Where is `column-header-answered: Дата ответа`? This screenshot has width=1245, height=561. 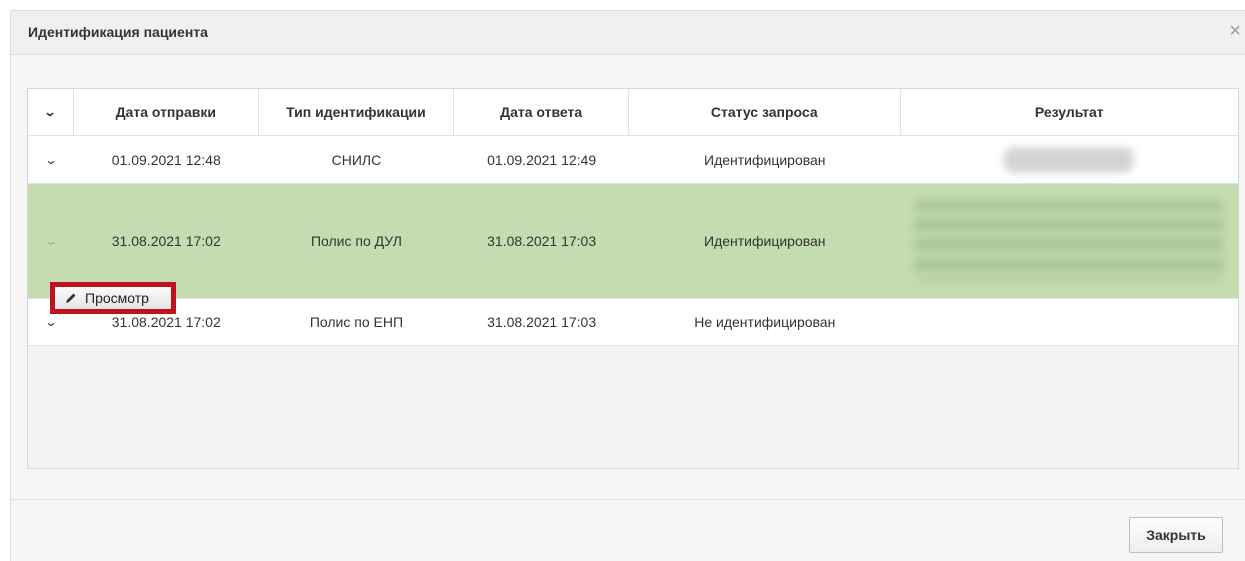 column-header-answered: Дата ответа is located at coordinates (541, 112).